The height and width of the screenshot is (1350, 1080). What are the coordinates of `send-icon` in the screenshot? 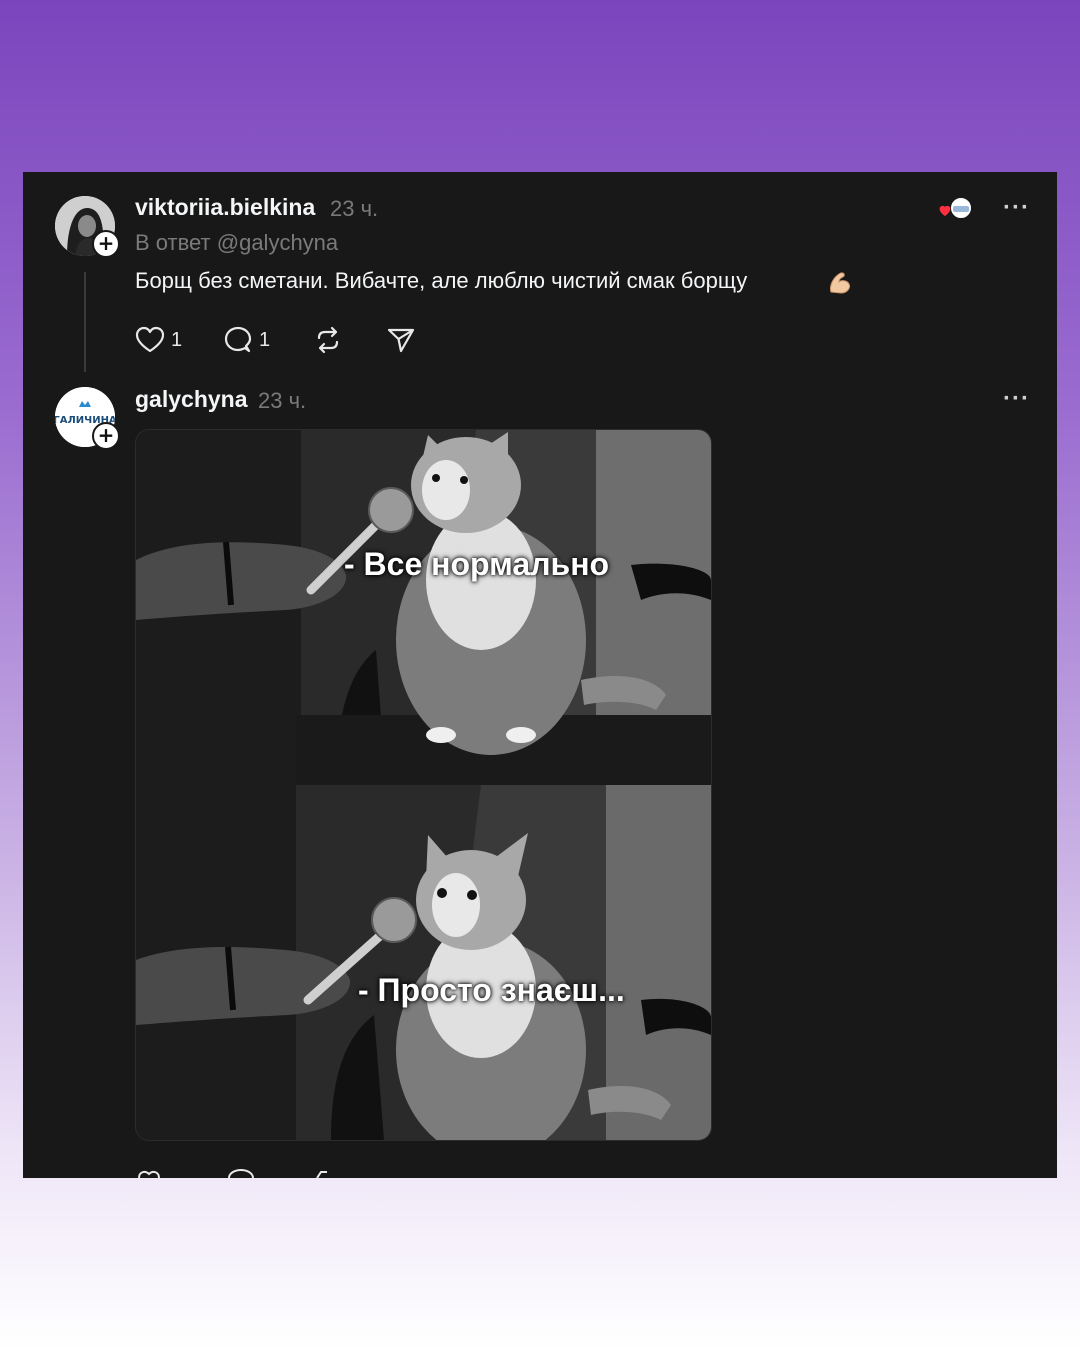 It's located at (401, 340).